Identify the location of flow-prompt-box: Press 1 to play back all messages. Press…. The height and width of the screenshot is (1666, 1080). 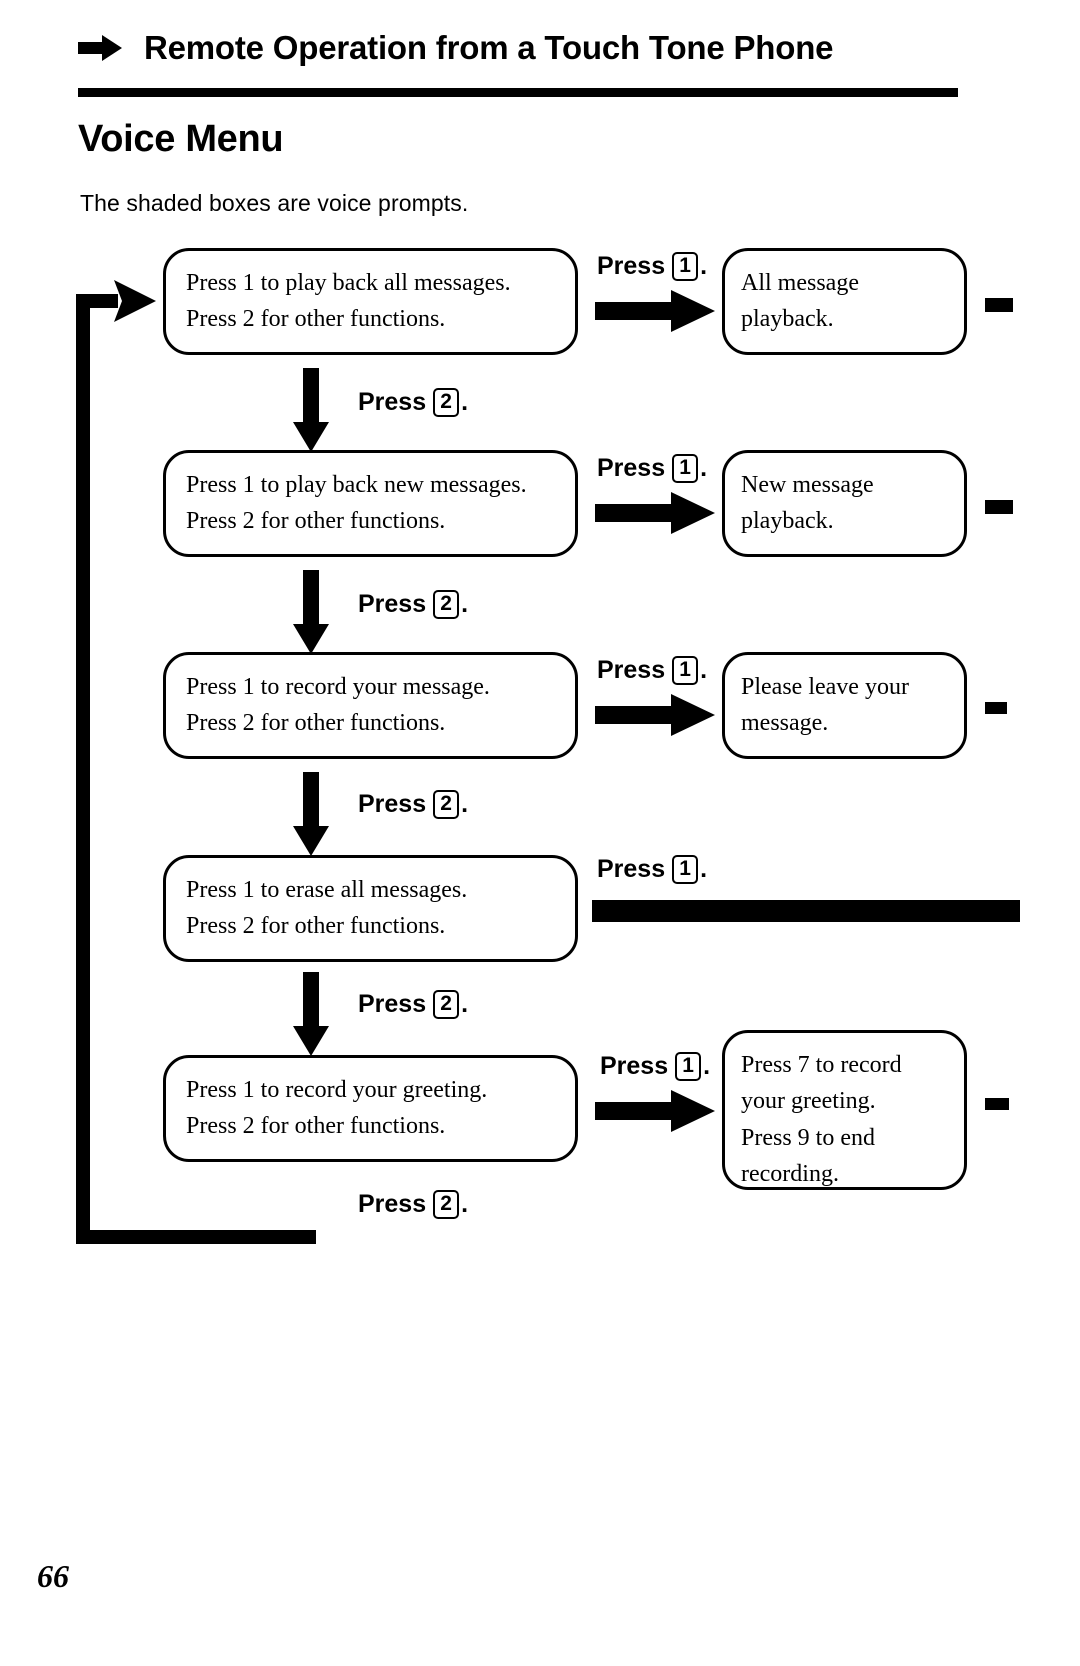
(370, 301).